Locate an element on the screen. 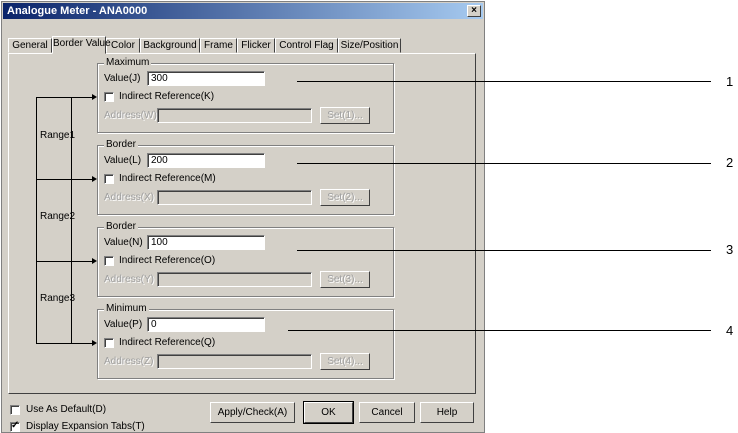  range1-label: Range1 is located at coordinates (58, 135).